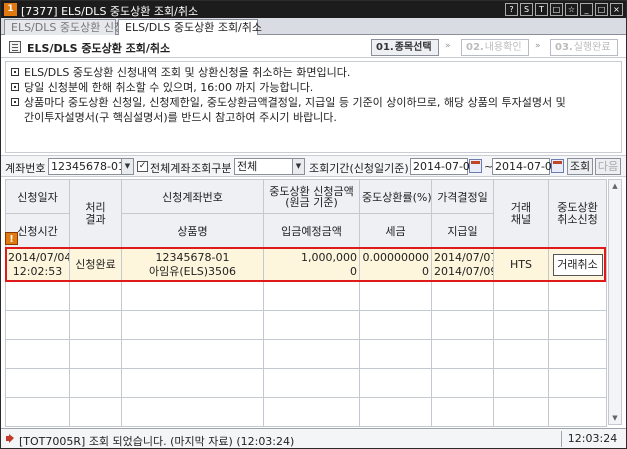  What do you see at coordinates (475, 47) in the screenshot?
I see `step-number: 02.` at bounding box center [475, 47].